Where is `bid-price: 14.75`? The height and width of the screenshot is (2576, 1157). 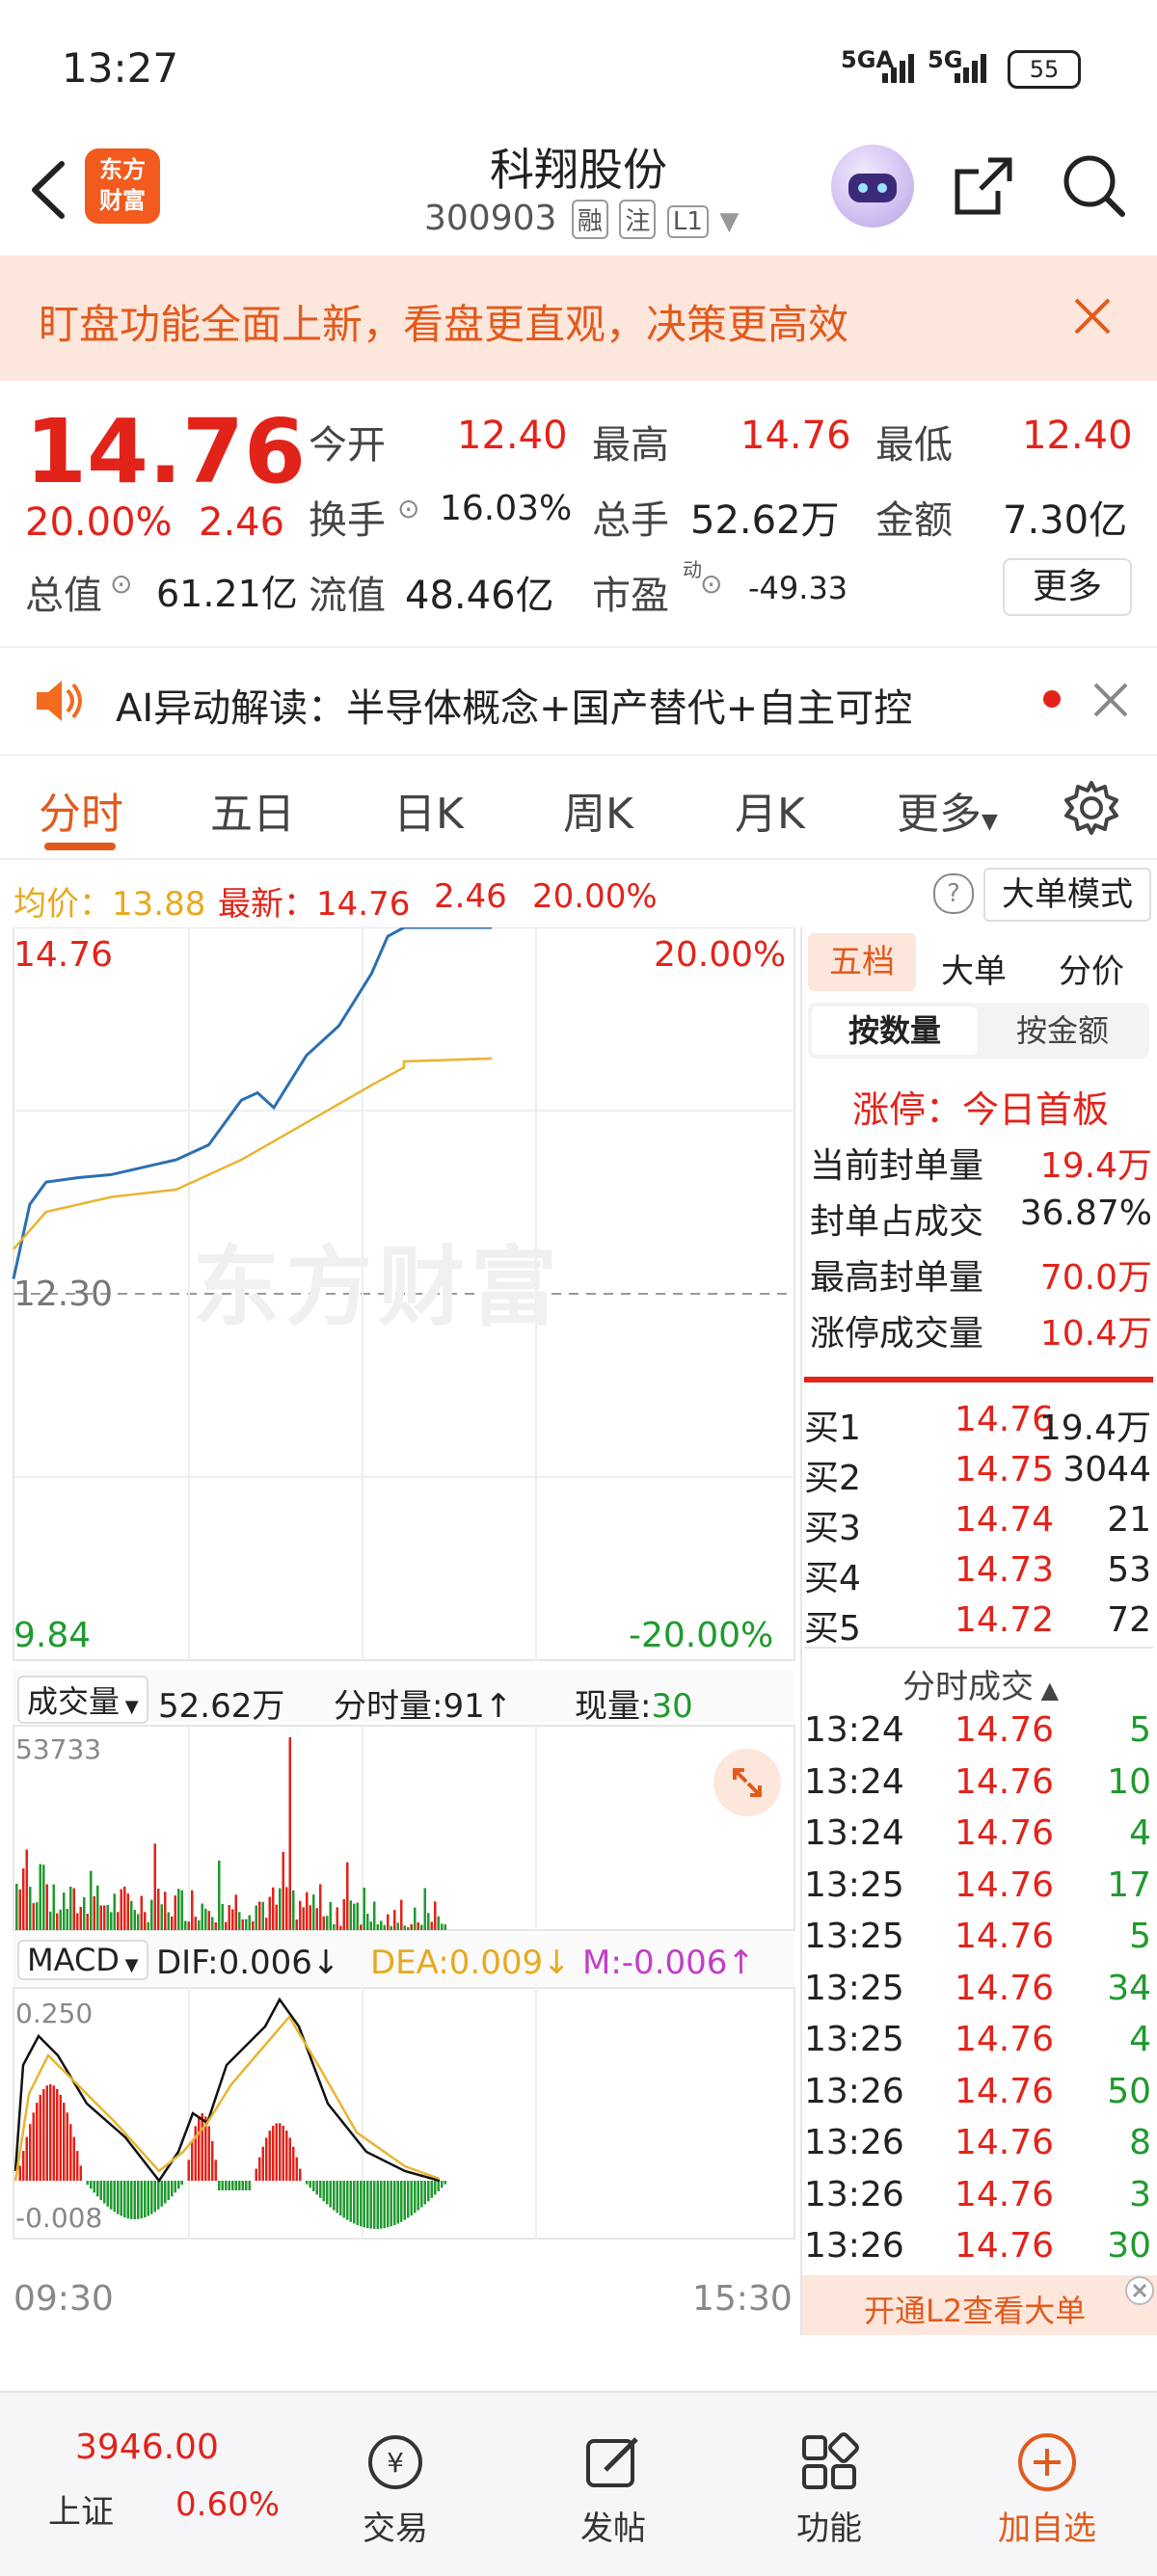
bid-price: 14.75 is located at coordinates (1005, 1470).